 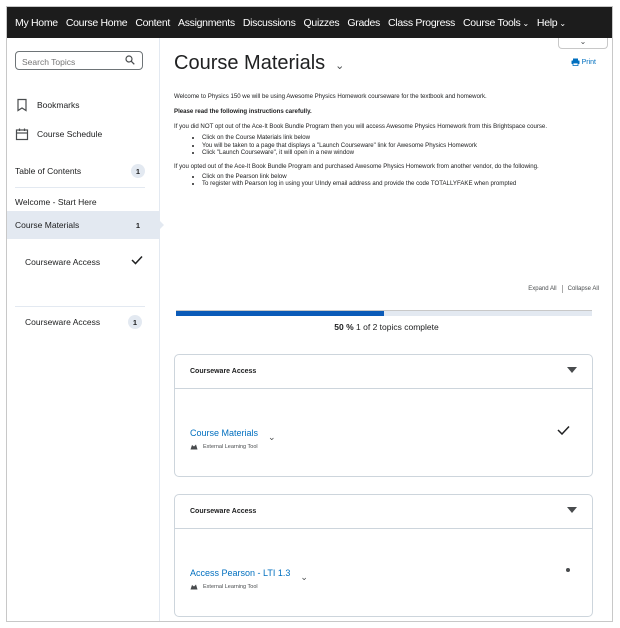 I want to click on progress-summary: 50 % 1 of 2 topics complete, so click(x=385, y=327).